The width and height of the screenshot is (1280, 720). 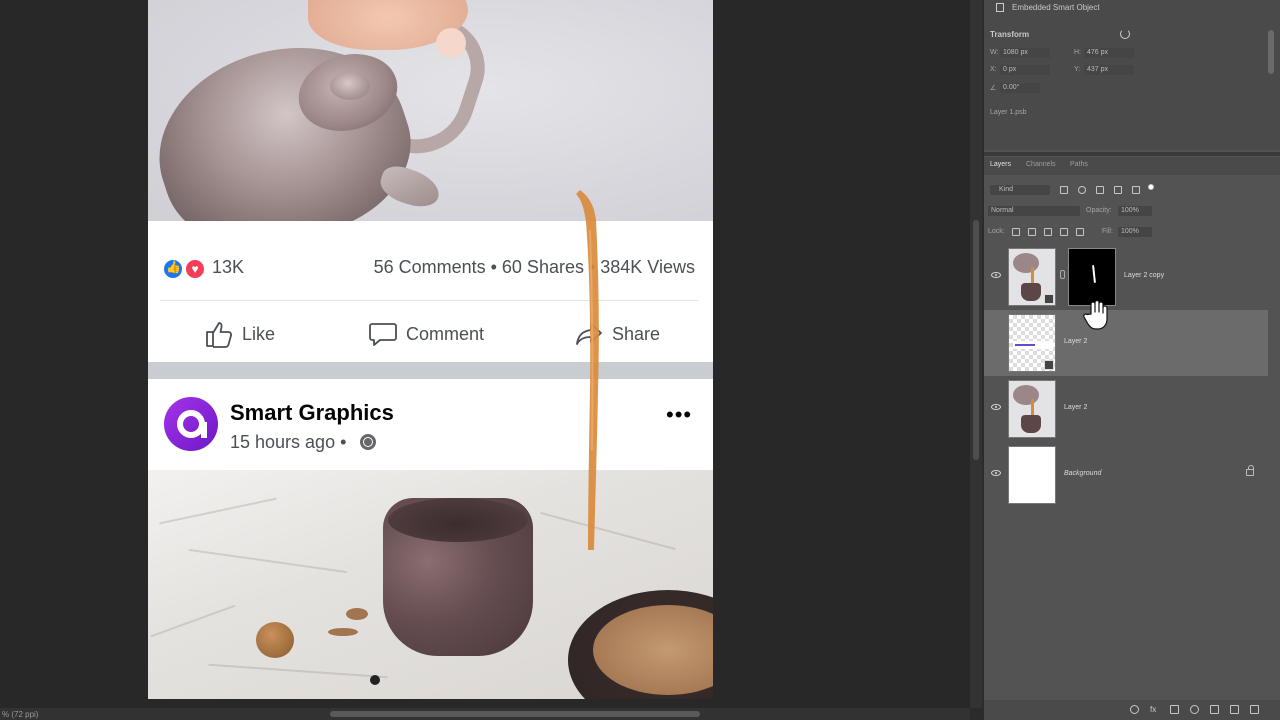 I want to click on layer-name: Background, so click(x=1082, y=473).